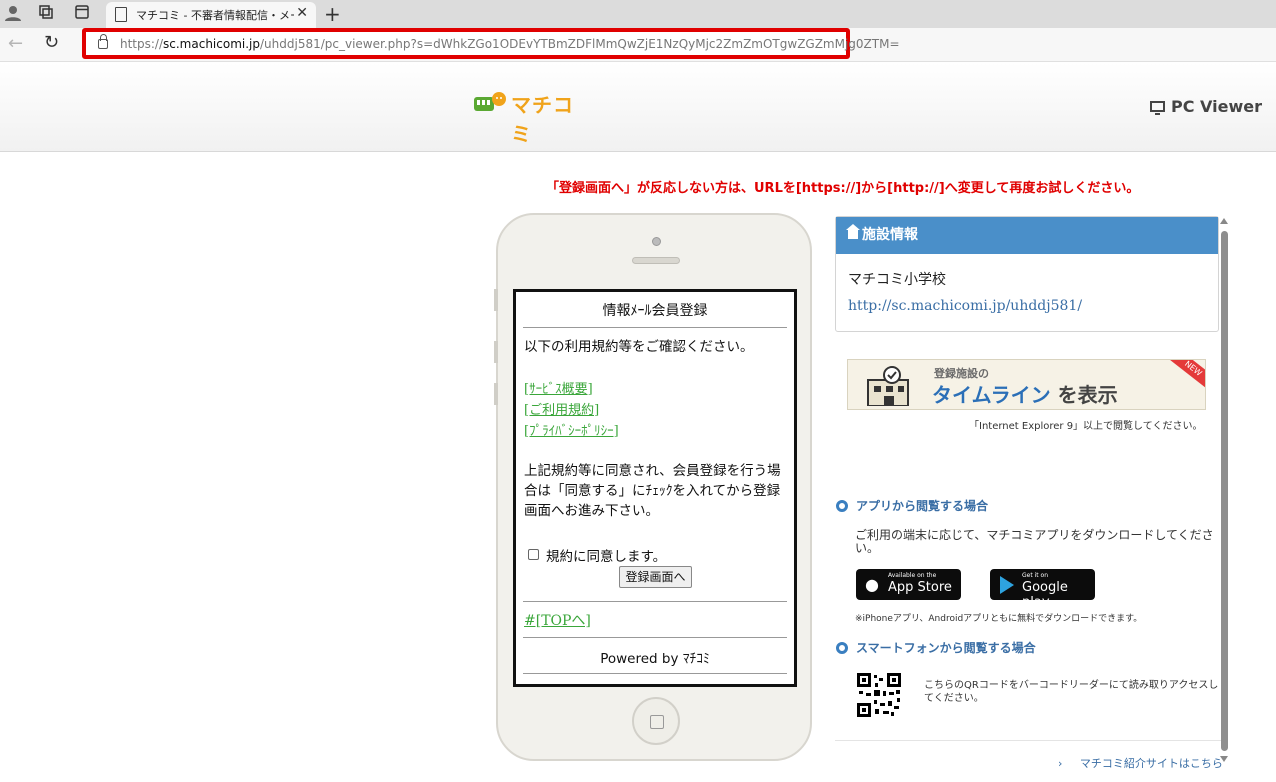 The width and height of the screenshot is (1276, 782). I want to click on app-free-note: ※iPhoneアプリ、Androidアプリともに無料でダウンロードできます。, so click(999, 619).